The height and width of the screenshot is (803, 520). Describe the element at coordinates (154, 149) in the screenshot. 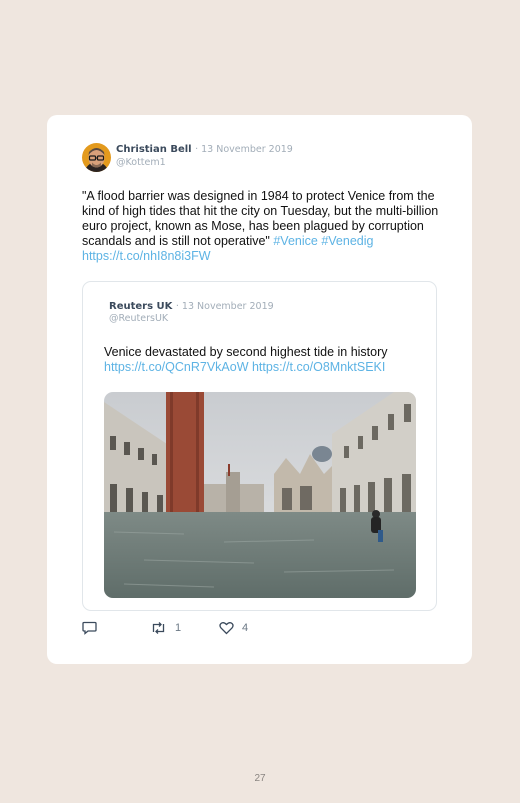

I see `author-name-text: Christian Bell` at that location.